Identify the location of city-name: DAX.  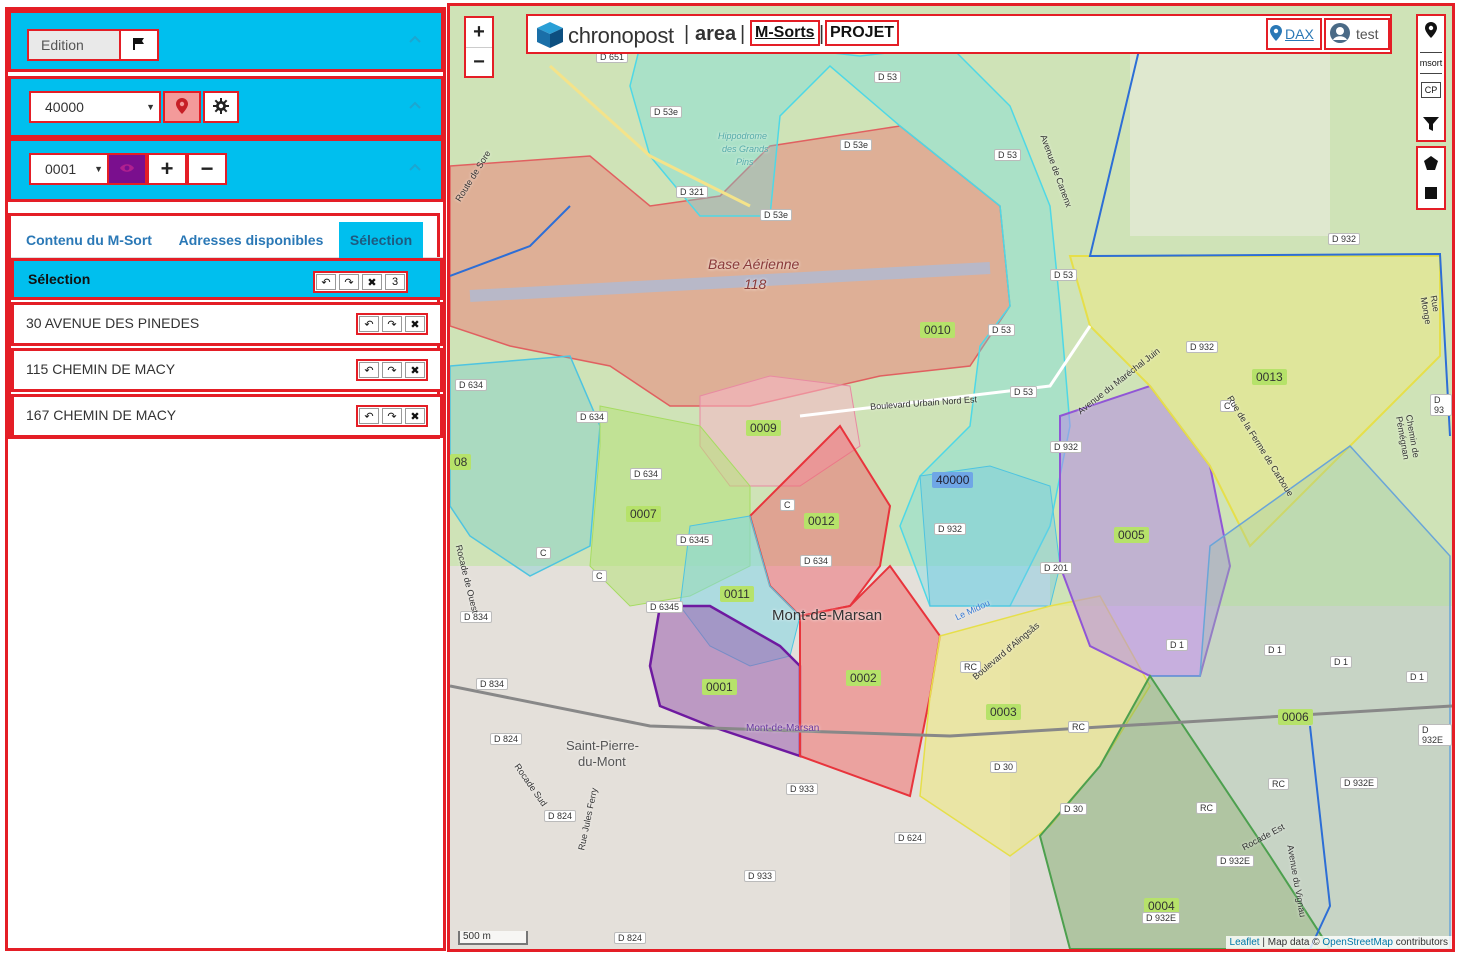
(1299, 34).